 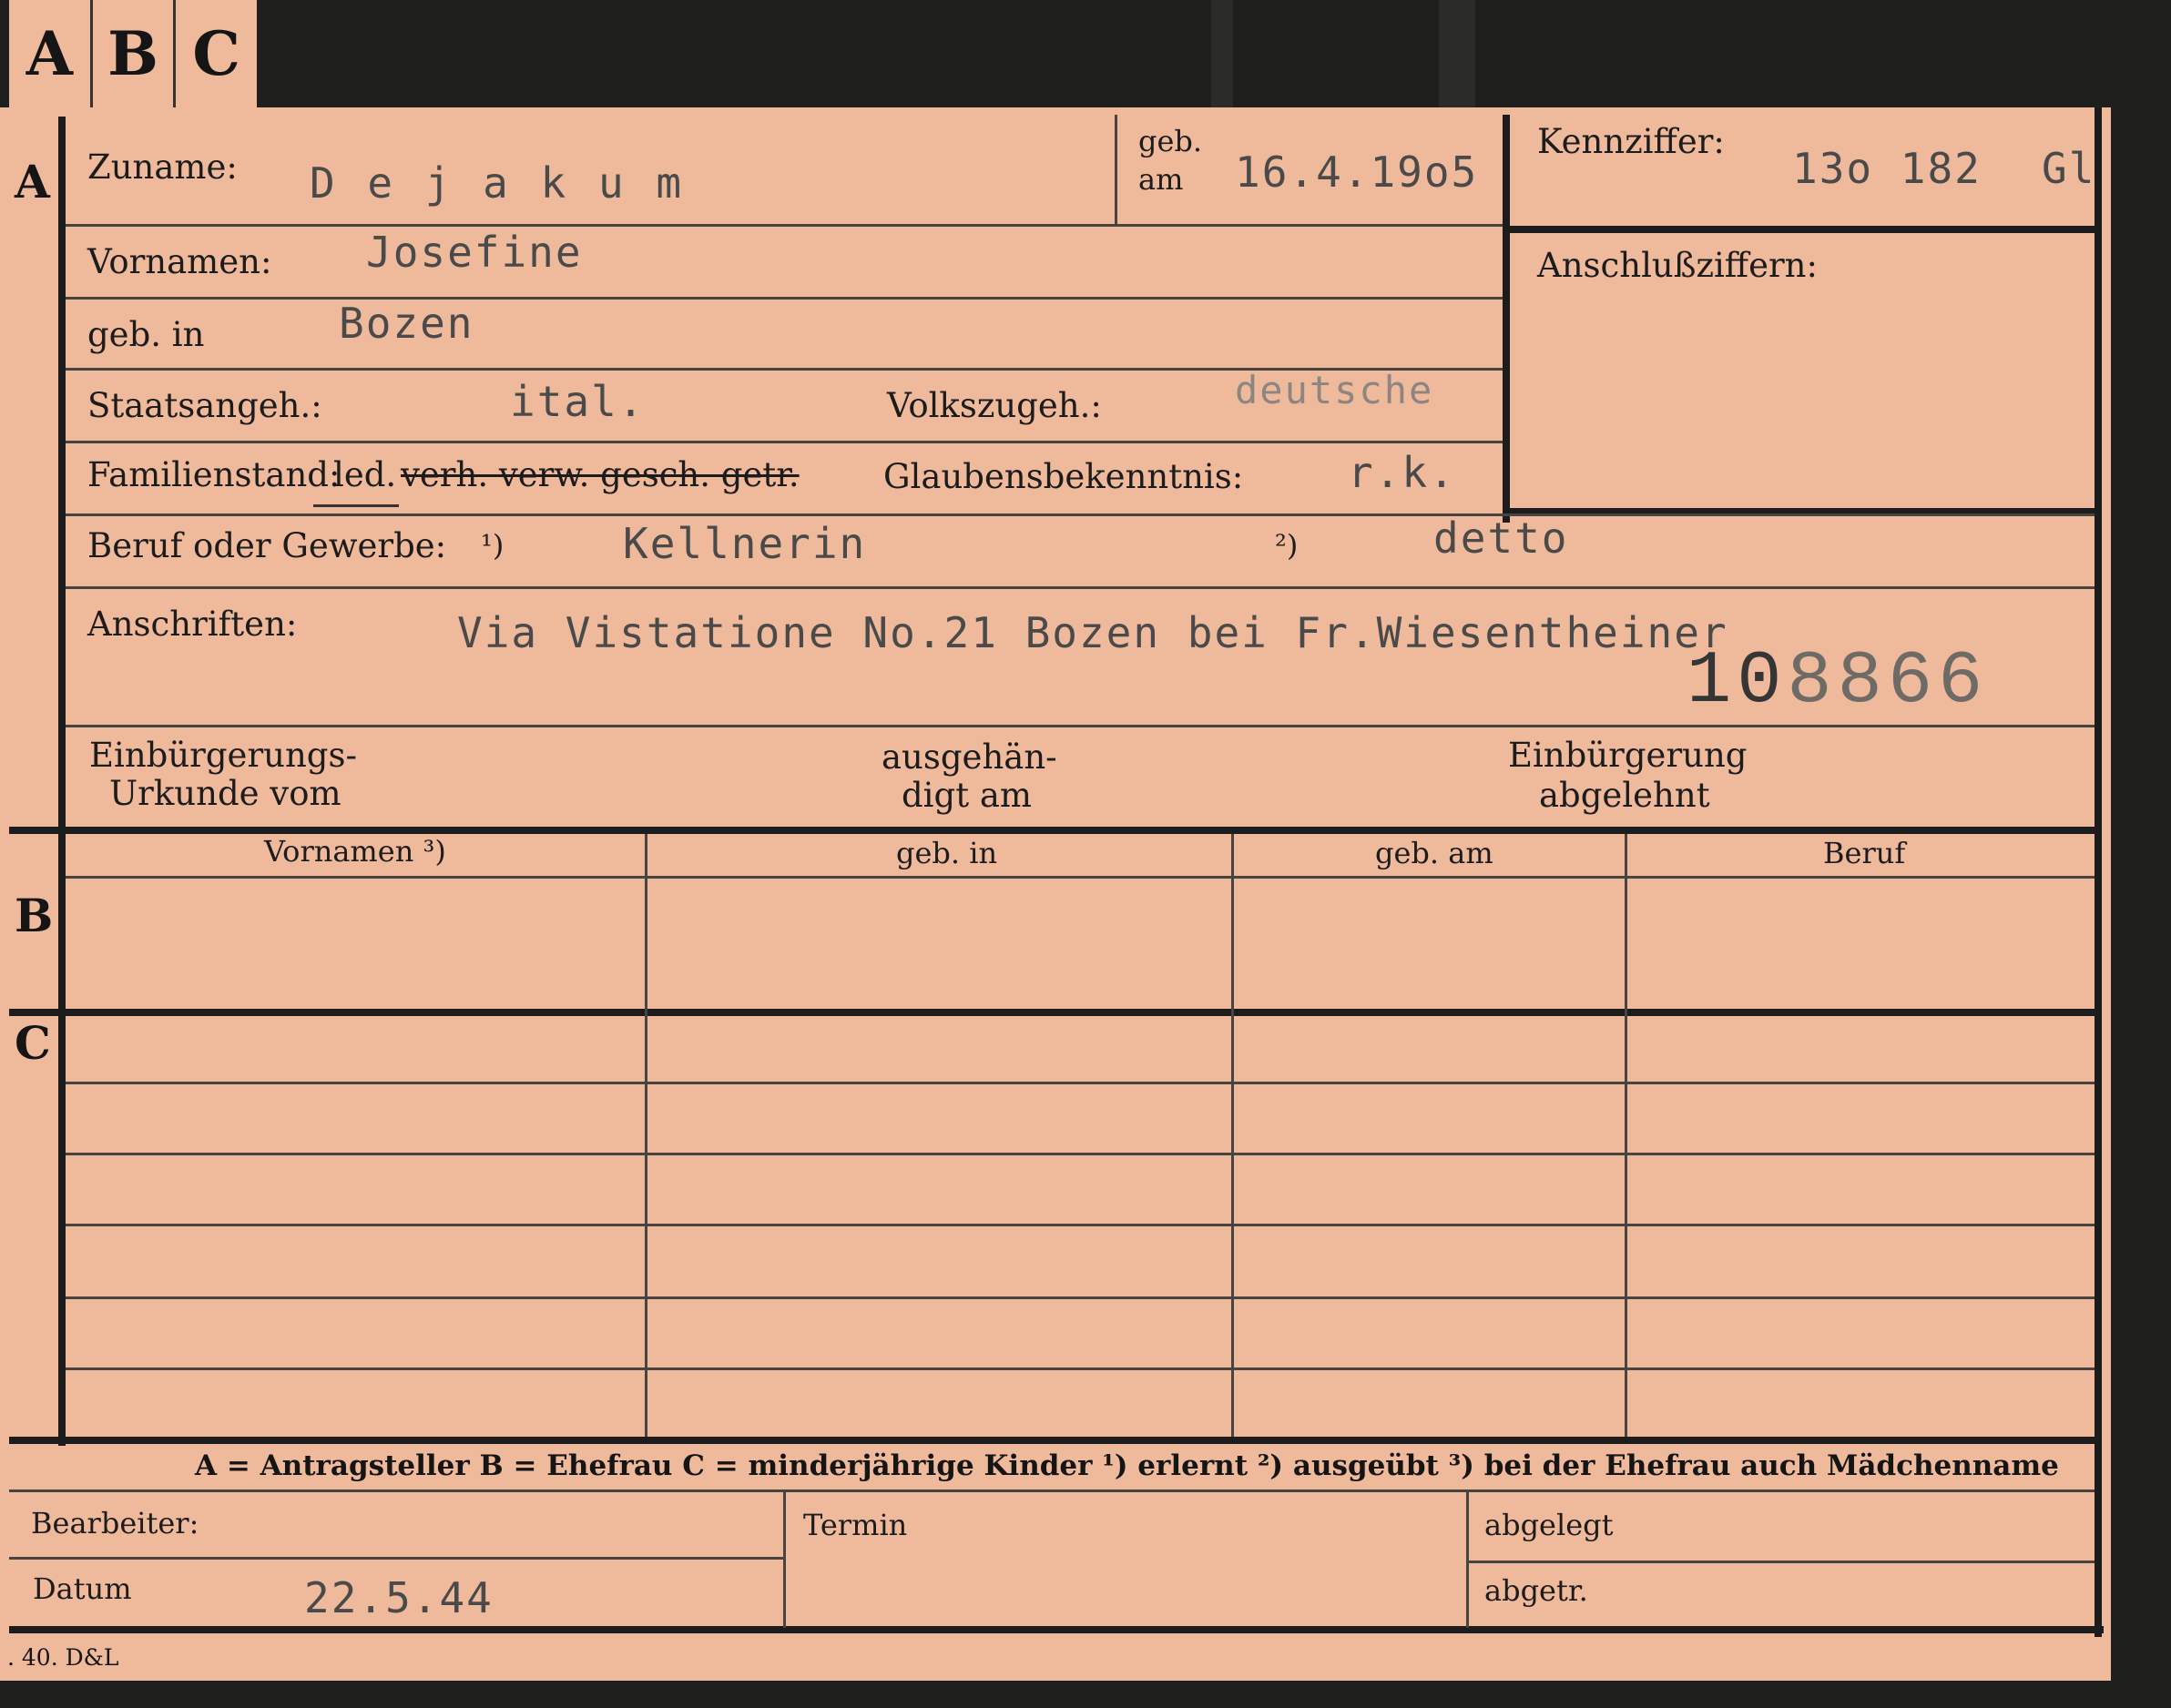 I want to click on section-b-letter: B, so click(x=34, y=915).